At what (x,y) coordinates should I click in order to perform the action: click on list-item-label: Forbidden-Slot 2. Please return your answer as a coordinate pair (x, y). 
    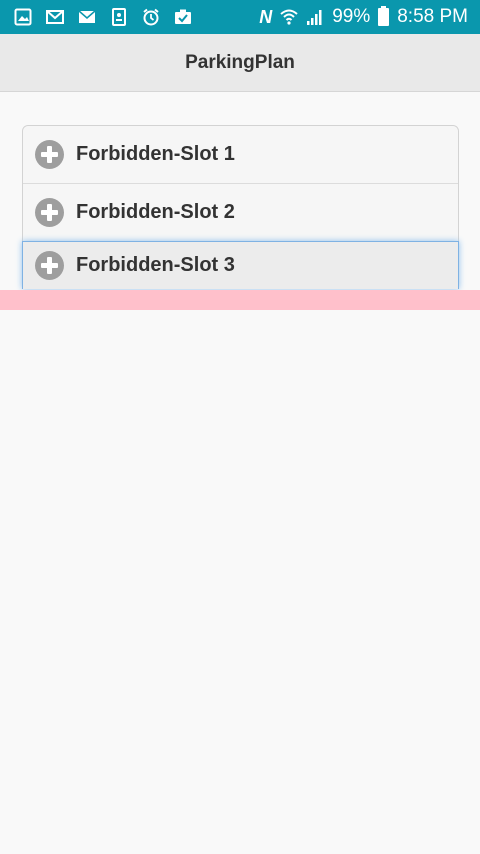
    Looking at the image, I should click on (155, 212).